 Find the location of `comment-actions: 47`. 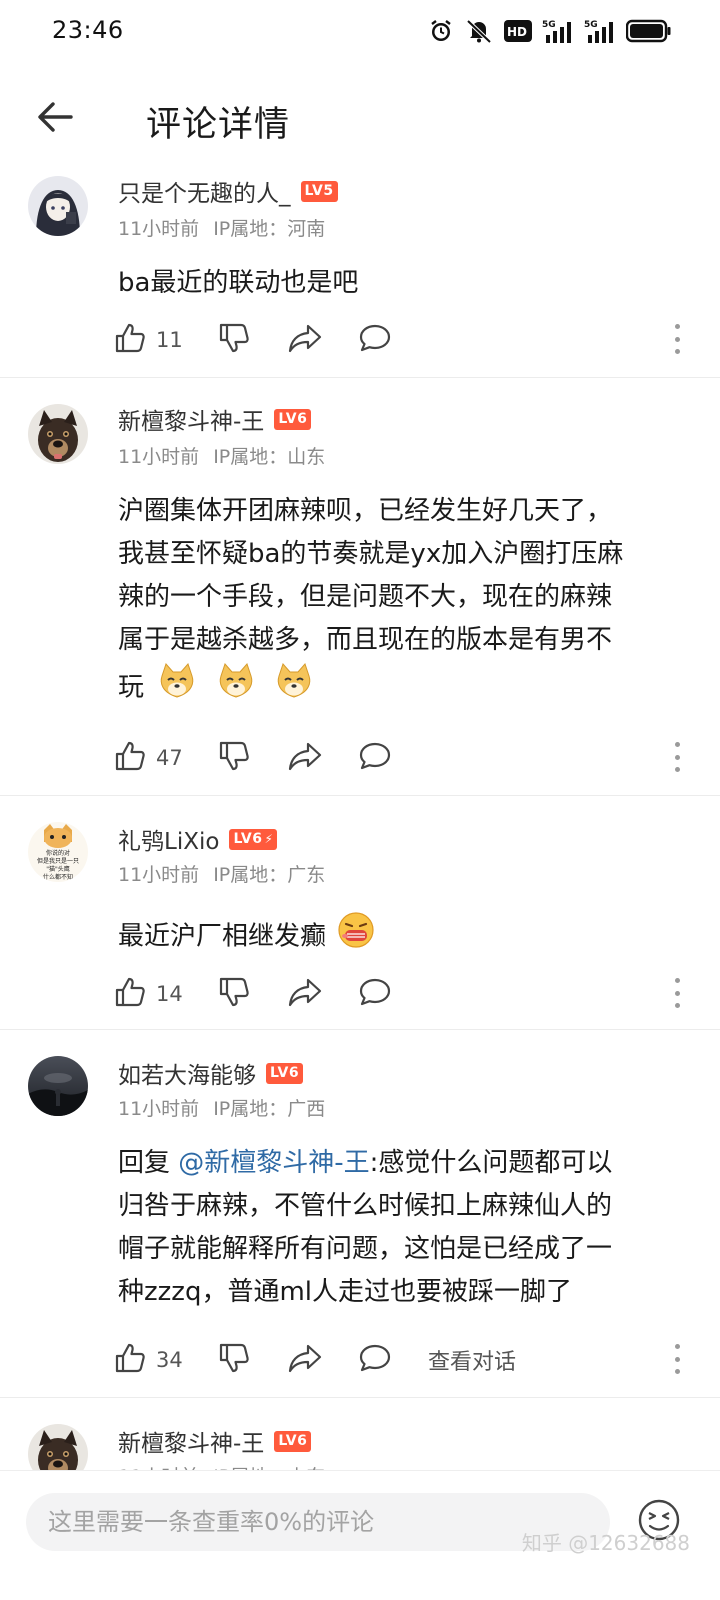

comment-actions: 47 is located at coordinates (399, 758).